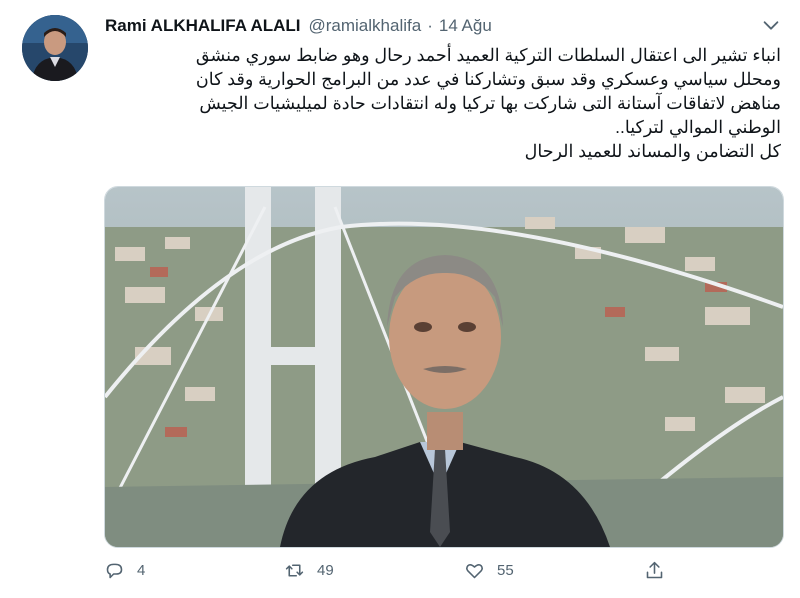 Image resolution: width=800 pixels, height=598 pixels. I want to click on author-handle: @ramialkhalifa, so click(365, 26).